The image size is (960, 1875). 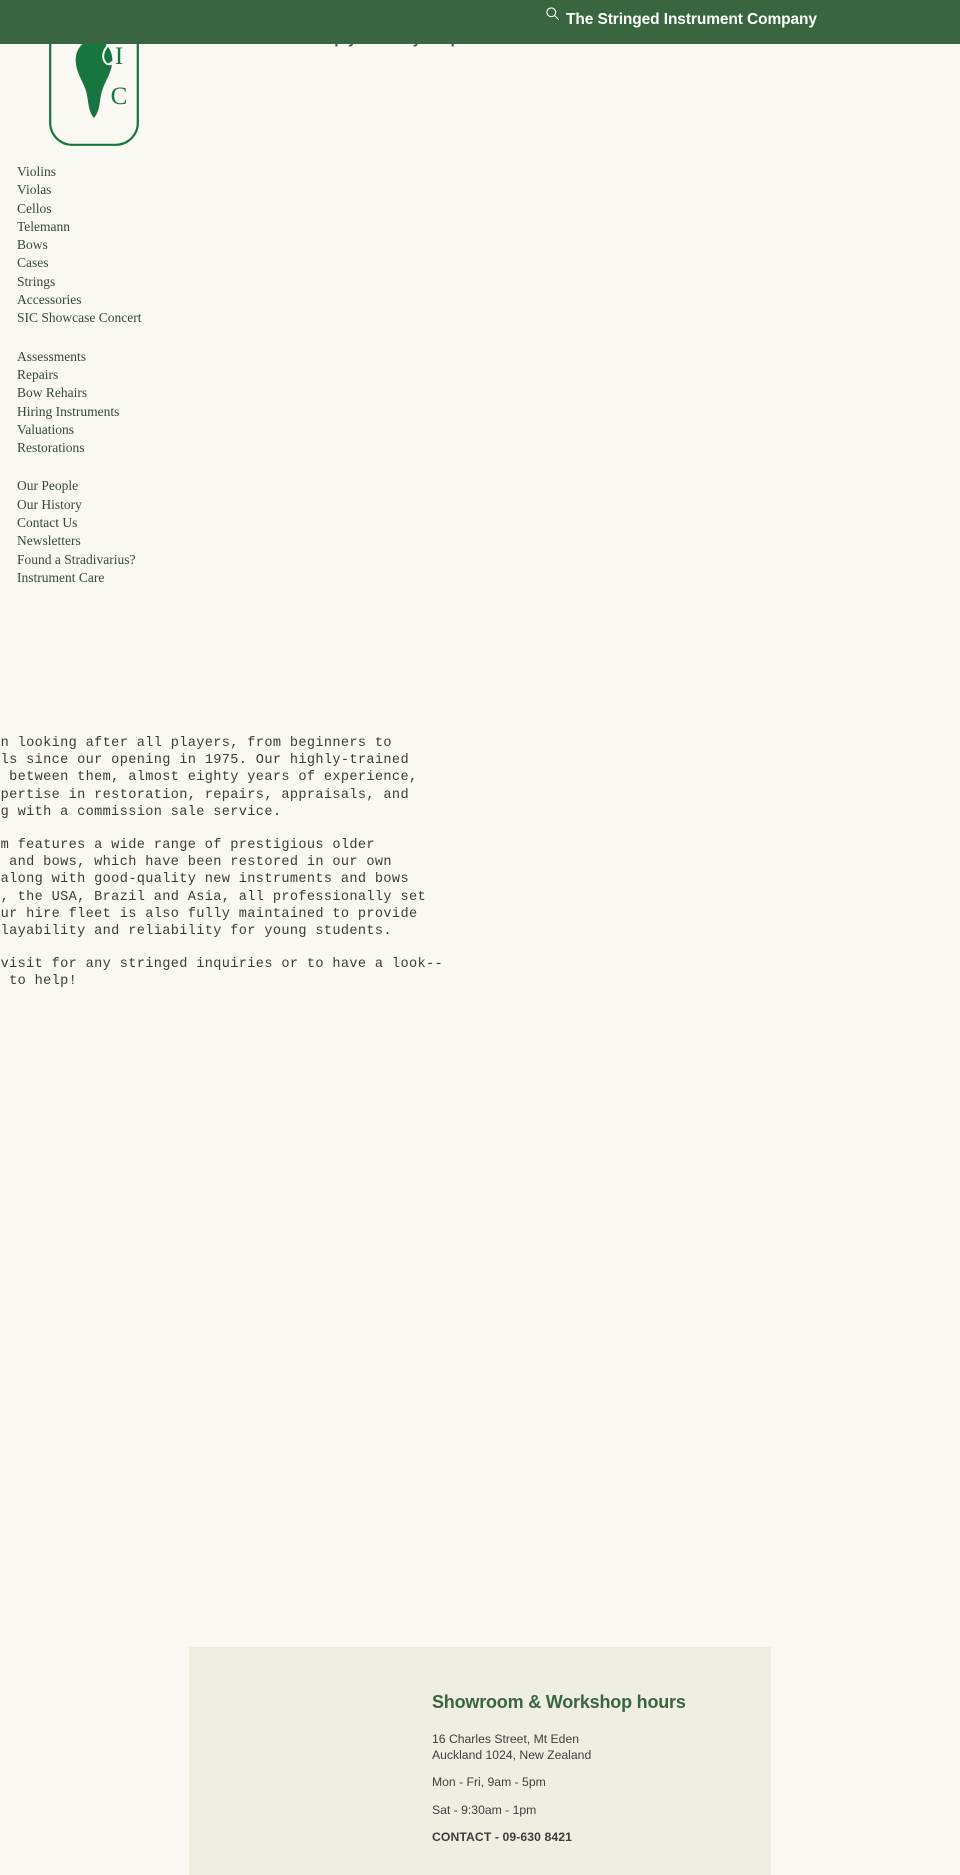 What do you see at coordinates (484, 1809) in the screenshot?
I see `footer-hours-saturday: Sat - 9:30am - 1pm` at bounding box center [484, 1809].